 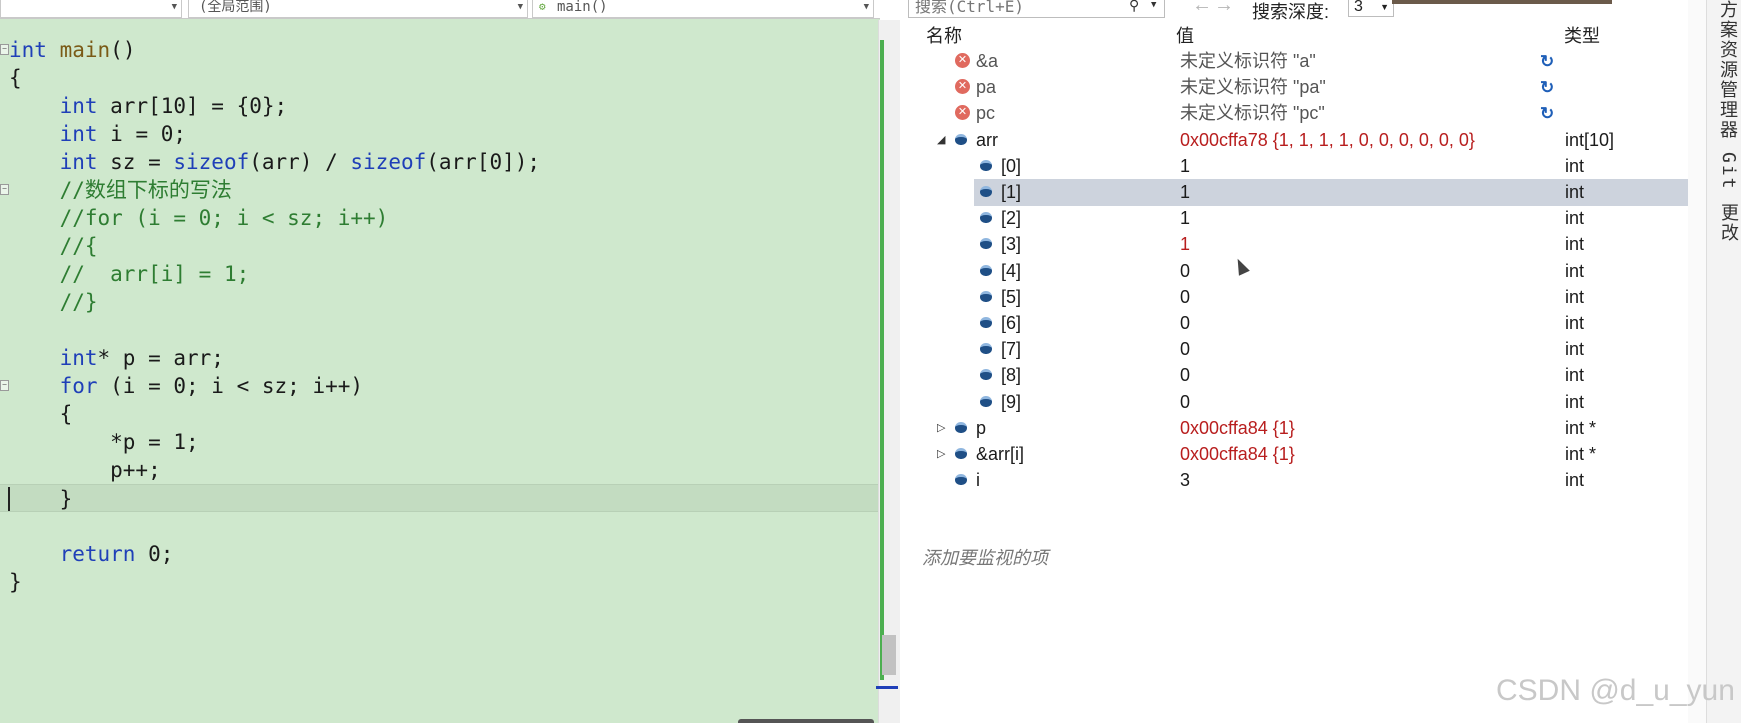 I want to click on file-scope-value: (全局范围), so click(x=235, y=7).